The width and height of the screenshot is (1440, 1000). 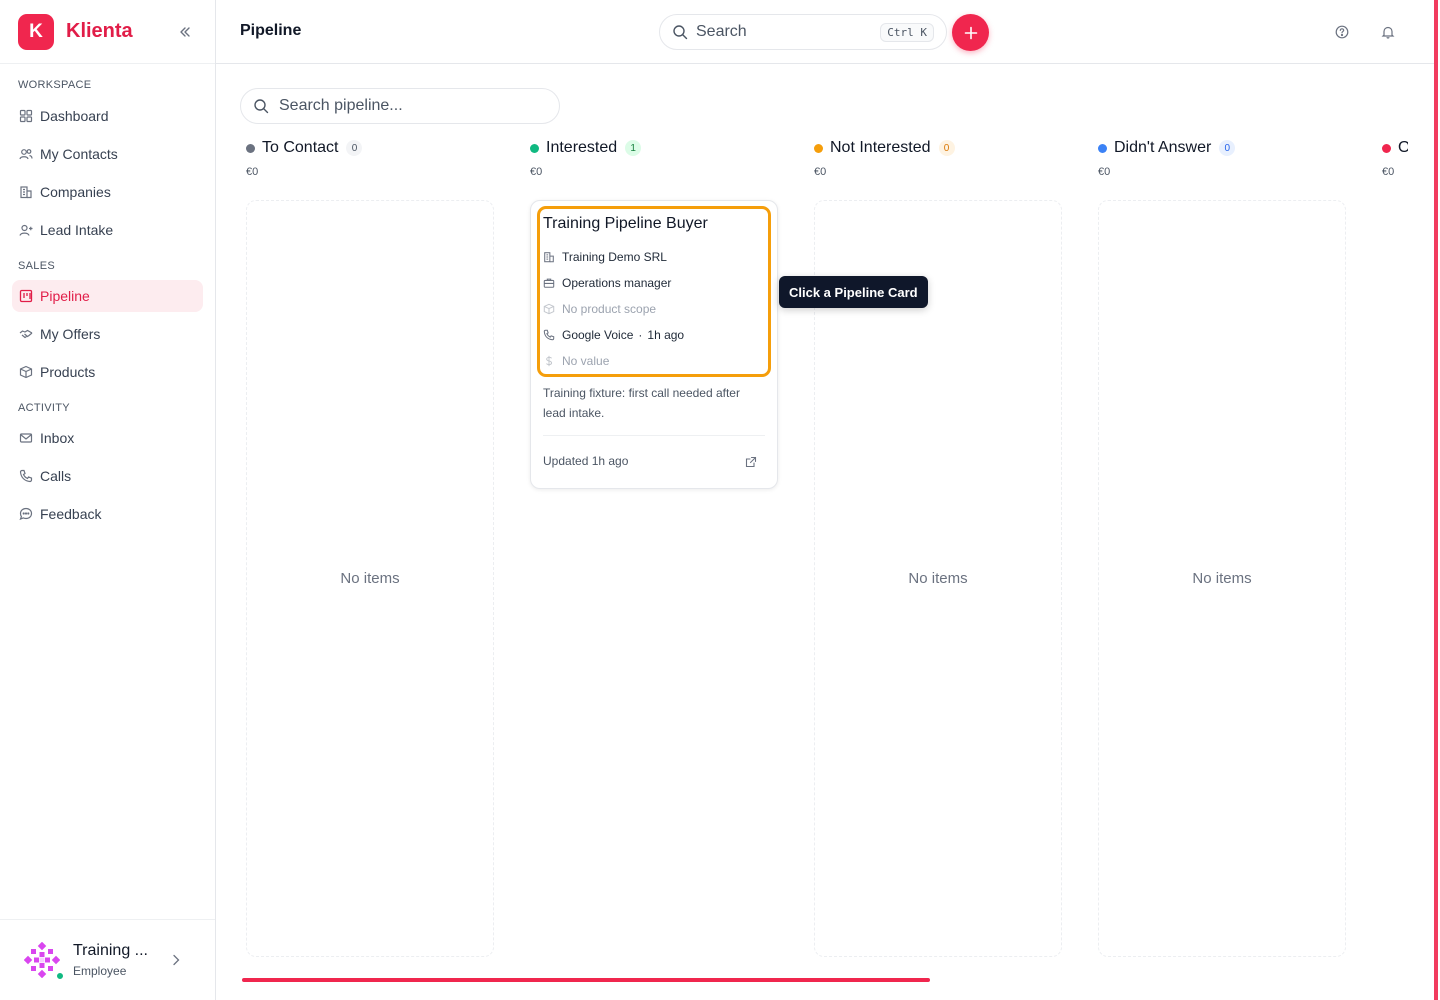 I want to click on card-title: Training Pipeline Buyer, so click(x=625, y=223).